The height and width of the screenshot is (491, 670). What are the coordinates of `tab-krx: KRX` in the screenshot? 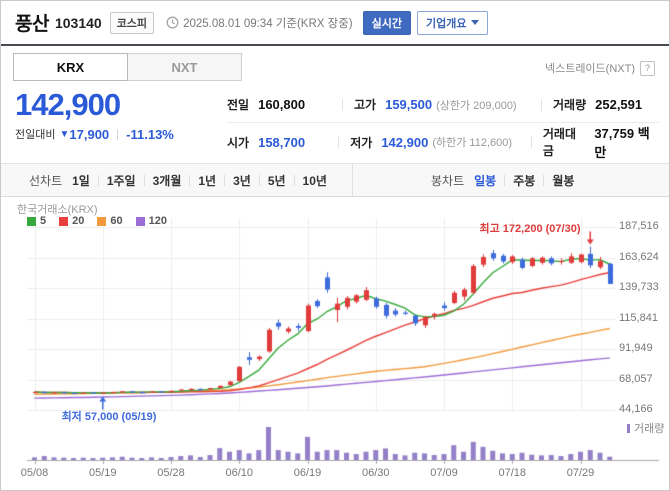 It's located at (70, 67).